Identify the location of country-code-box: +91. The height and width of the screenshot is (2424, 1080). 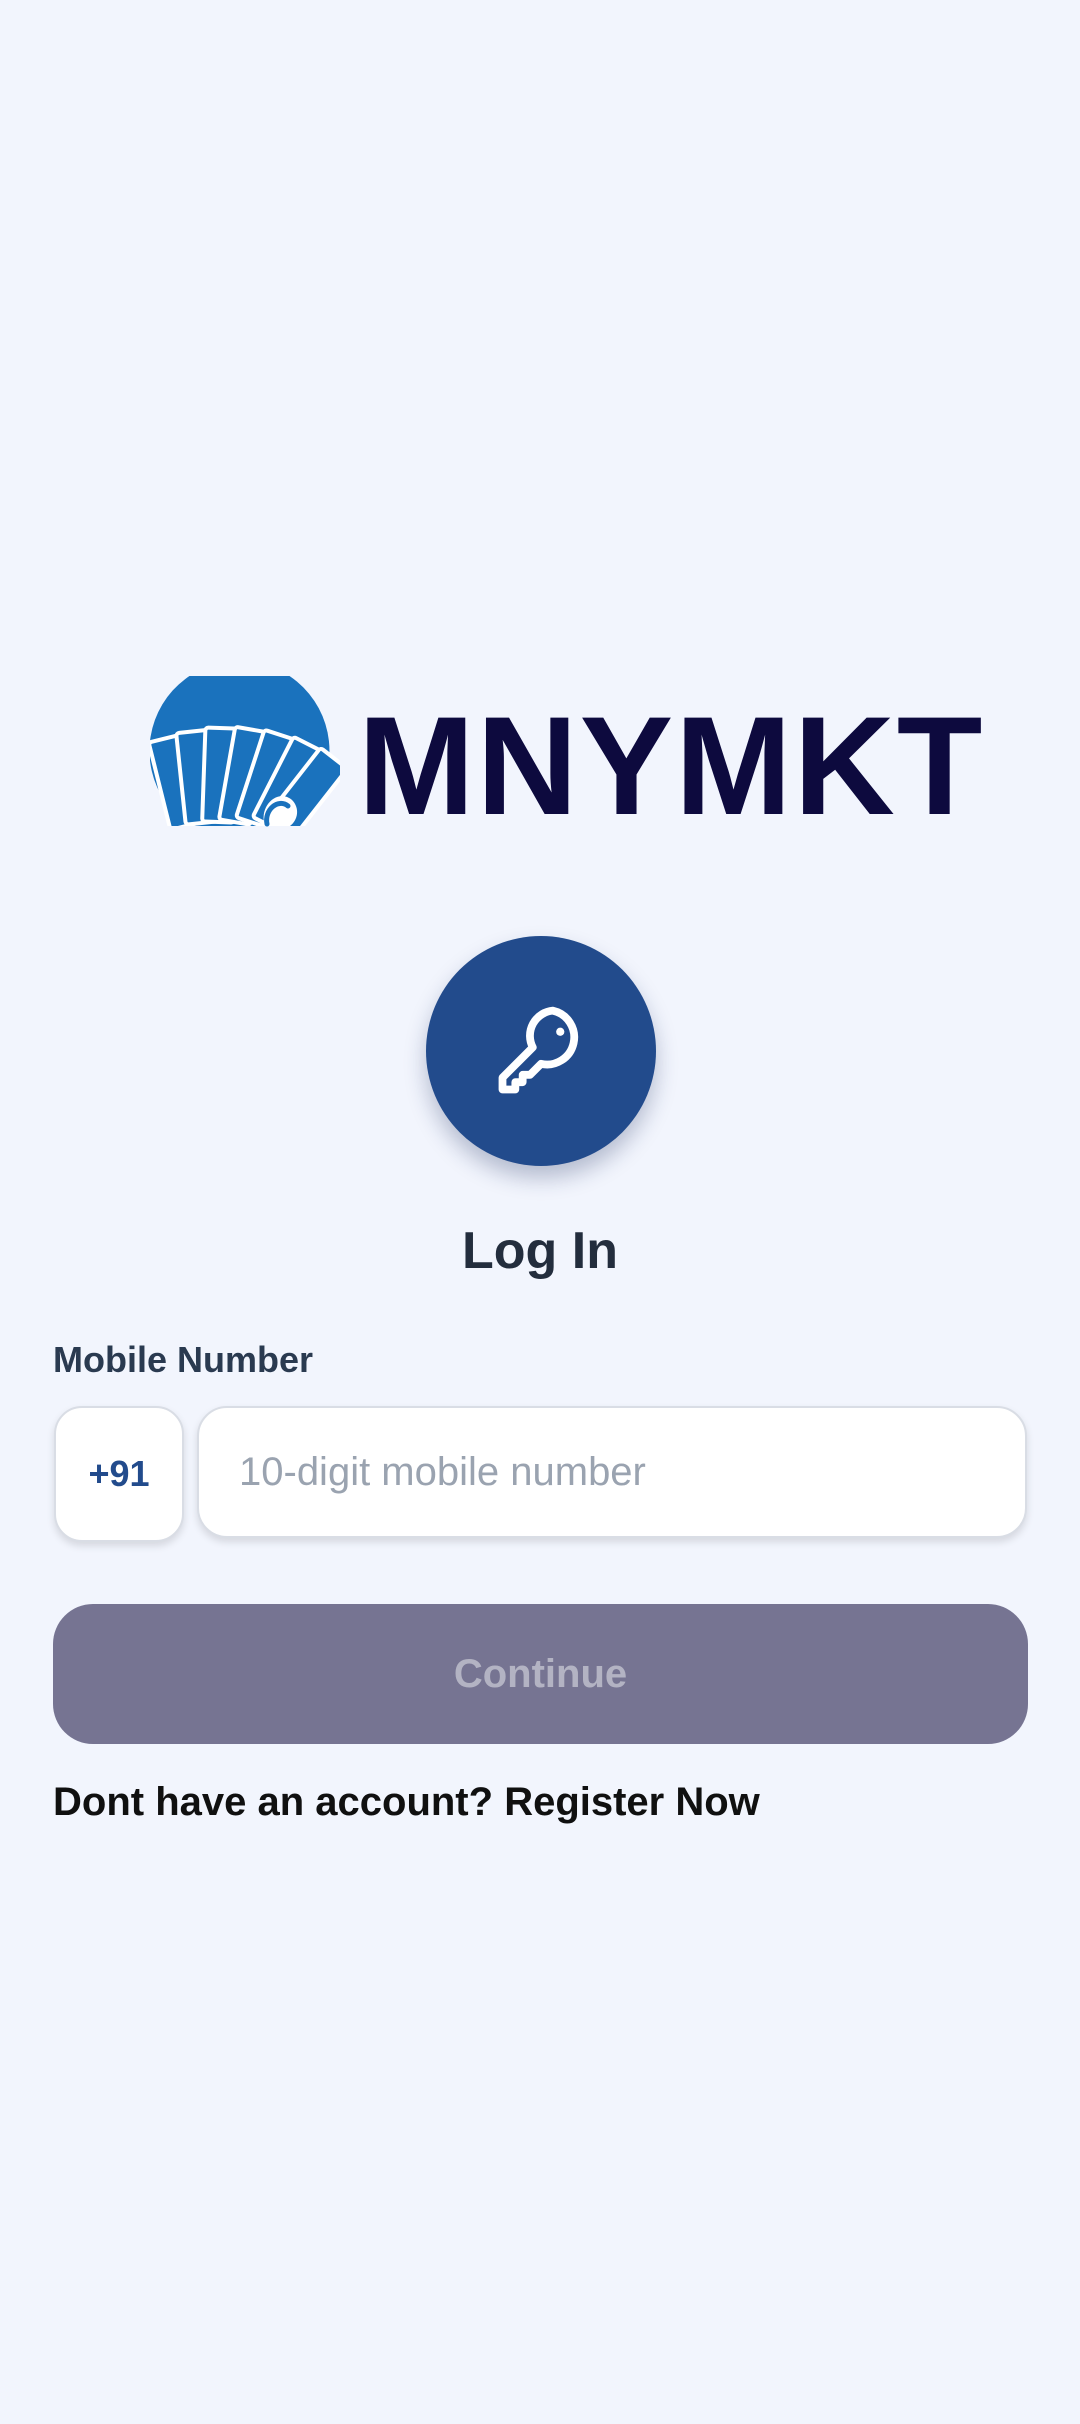
(119, 1474).